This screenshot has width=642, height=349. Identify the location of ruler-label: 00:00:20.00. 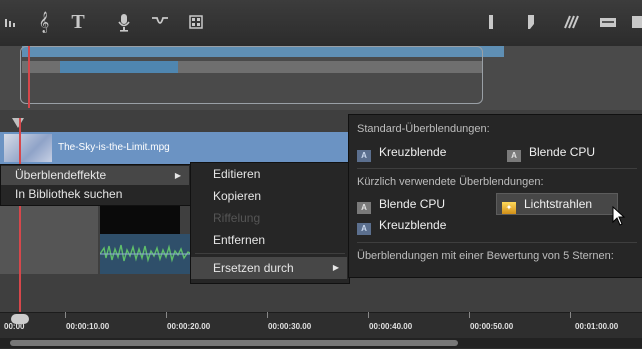
(189, 326).